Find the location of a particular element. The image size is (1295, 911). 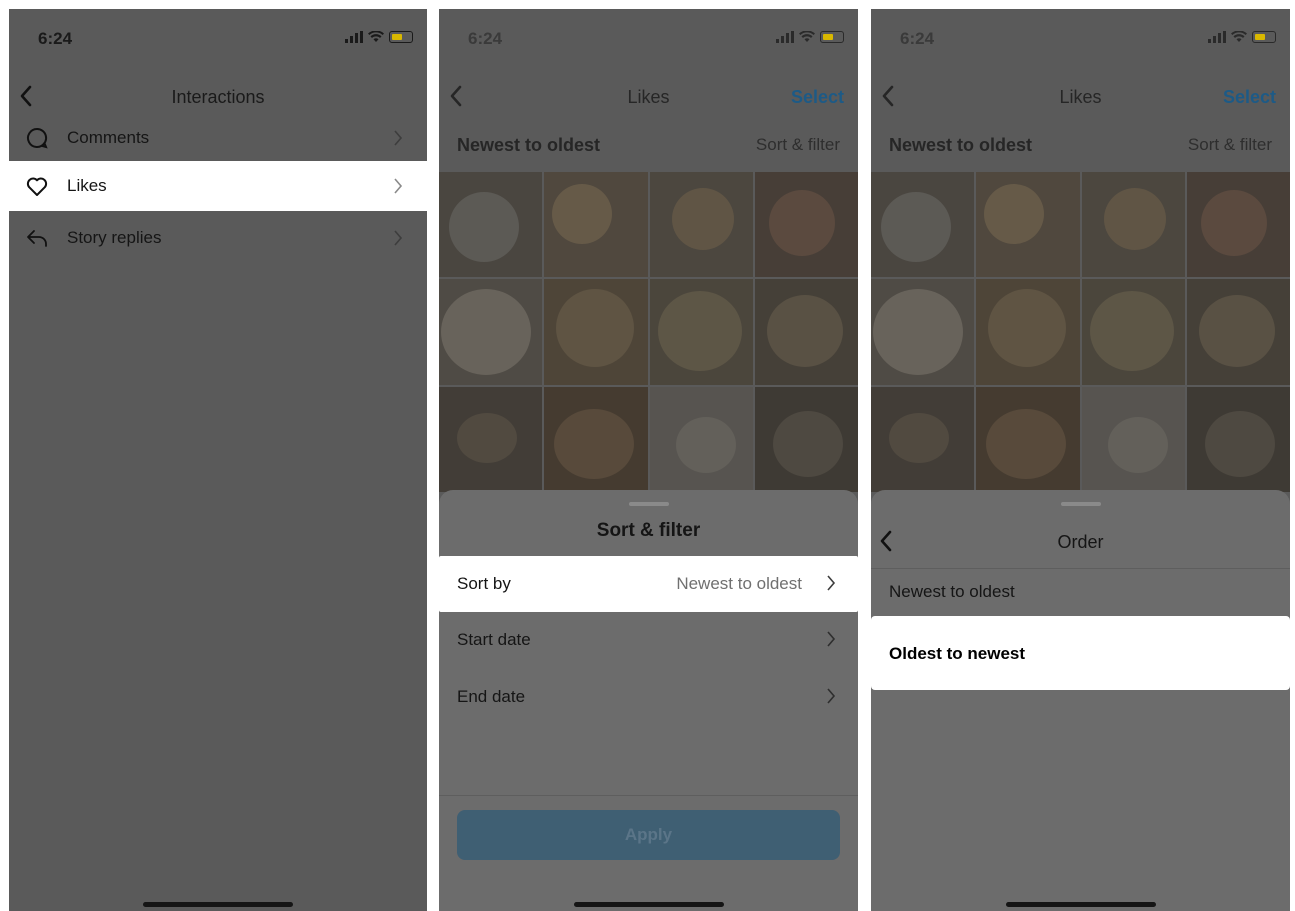

divider is located at coordinates (648, 795).